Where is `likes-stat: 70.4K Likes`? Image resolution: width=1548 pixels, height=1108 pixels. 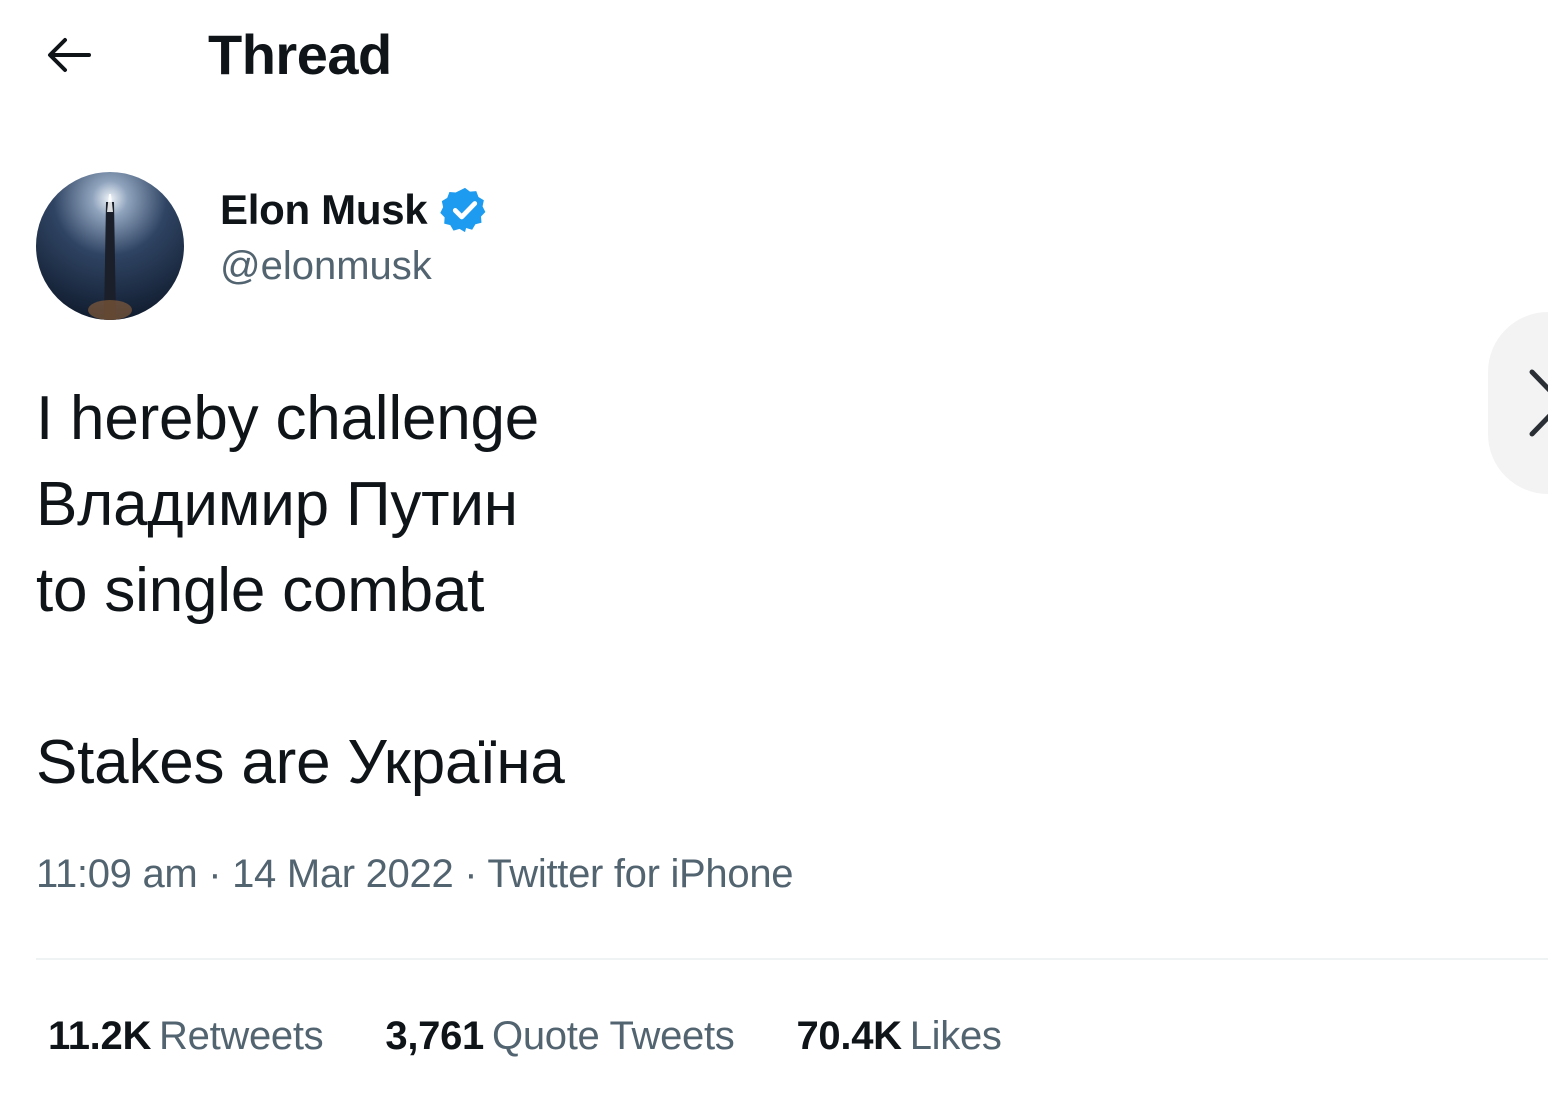 likes-stat: 70.4K Likes is located at coordinates (898, 1036).